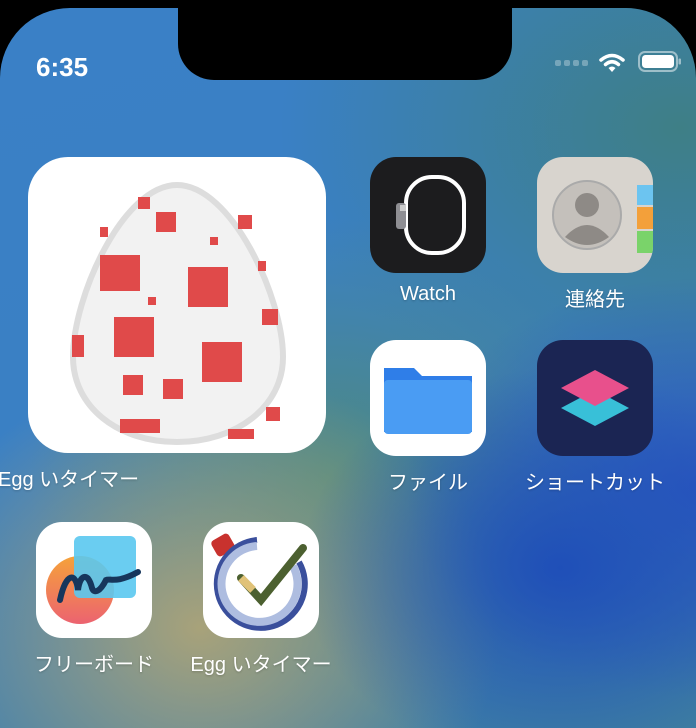 Image resolution: width=696 pixels, height=728 pixels. Describe the element at coordinates (659, 61) in the screenshot. I see `battery-icon` at that location.